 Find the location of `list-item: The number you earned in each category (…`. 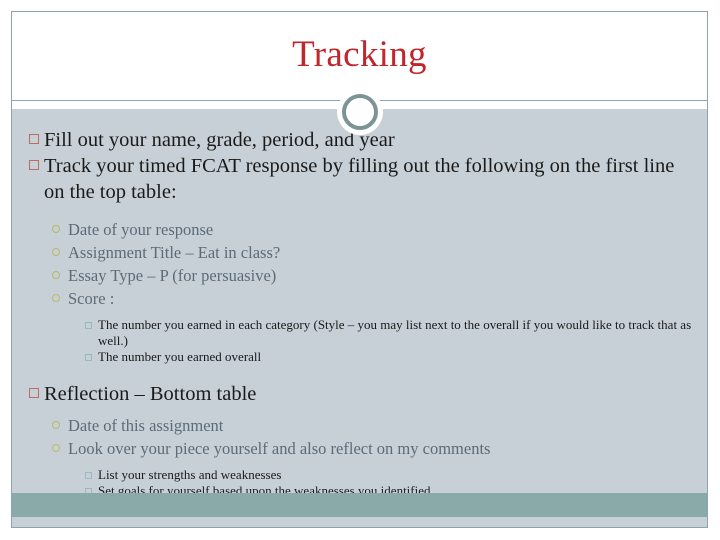

list-item: The number you earned in each category (… is located at coordinates (389, 333).